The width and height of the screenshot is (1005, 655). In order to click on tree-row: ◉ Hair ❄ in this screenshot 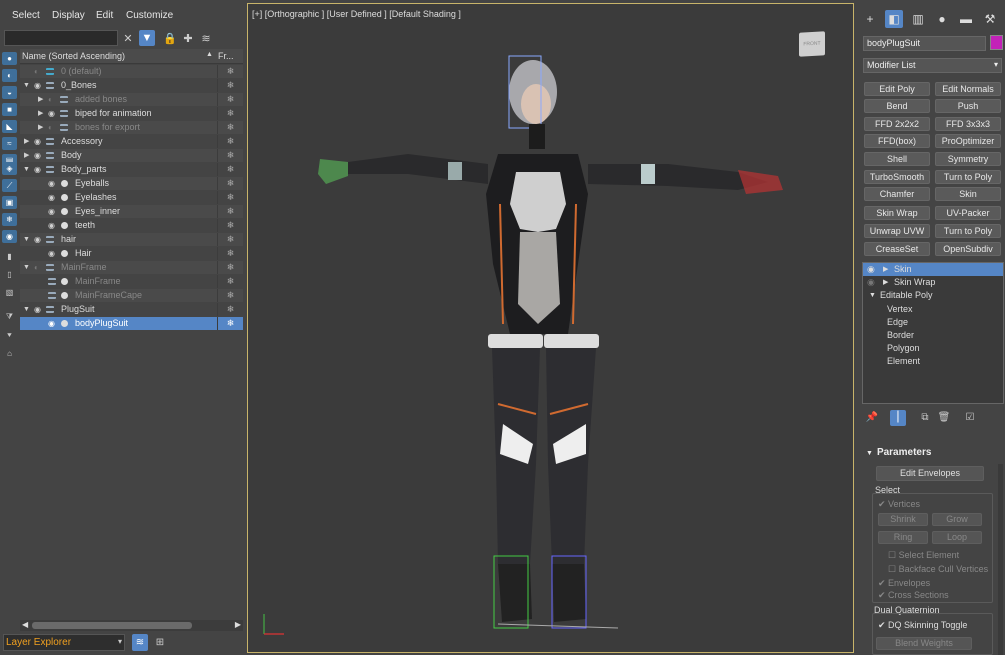, I will do `click(131, 253)`.